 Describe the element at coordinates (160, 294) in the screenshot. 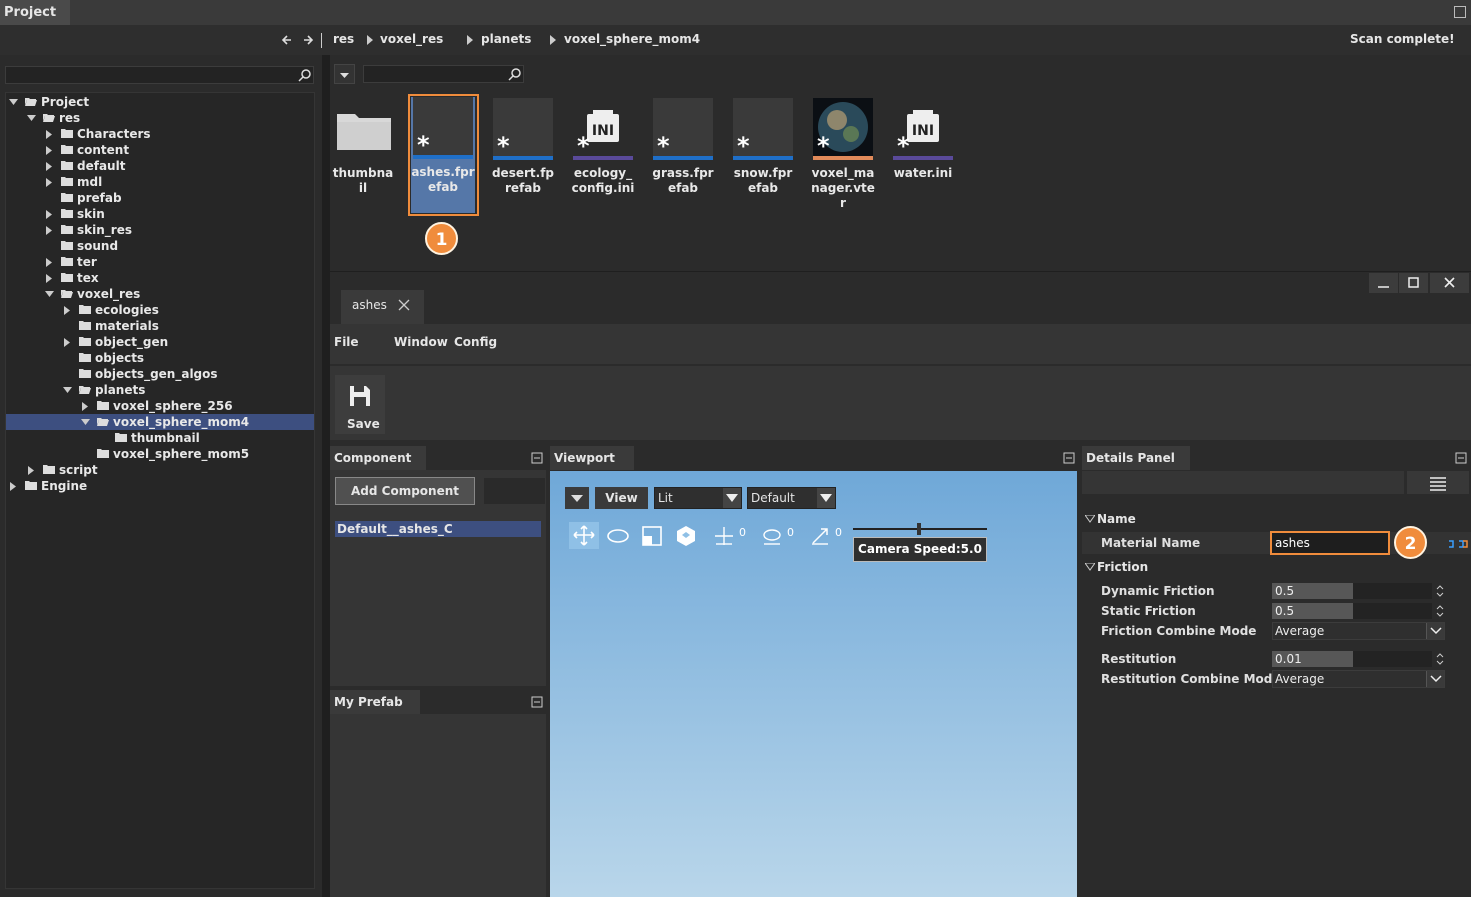

I see `tree-item: voxel_res` at that location.